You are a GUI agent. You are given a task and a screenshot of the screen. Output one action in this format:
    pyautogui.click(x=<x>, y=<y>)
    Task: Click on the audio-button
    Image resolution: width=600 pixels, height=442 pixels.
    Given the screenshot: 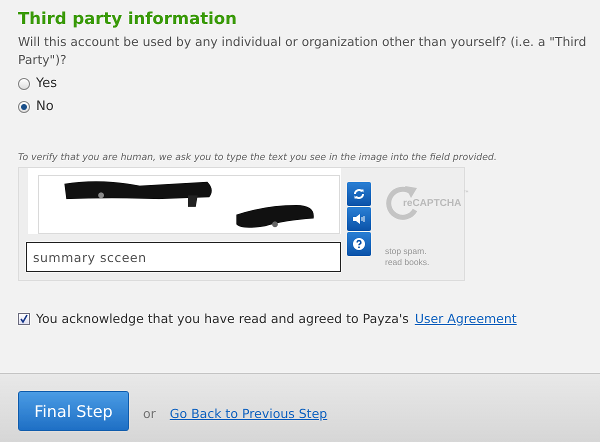 What is the action you would take?
    pyautogui.click(x=359, y=219)
    